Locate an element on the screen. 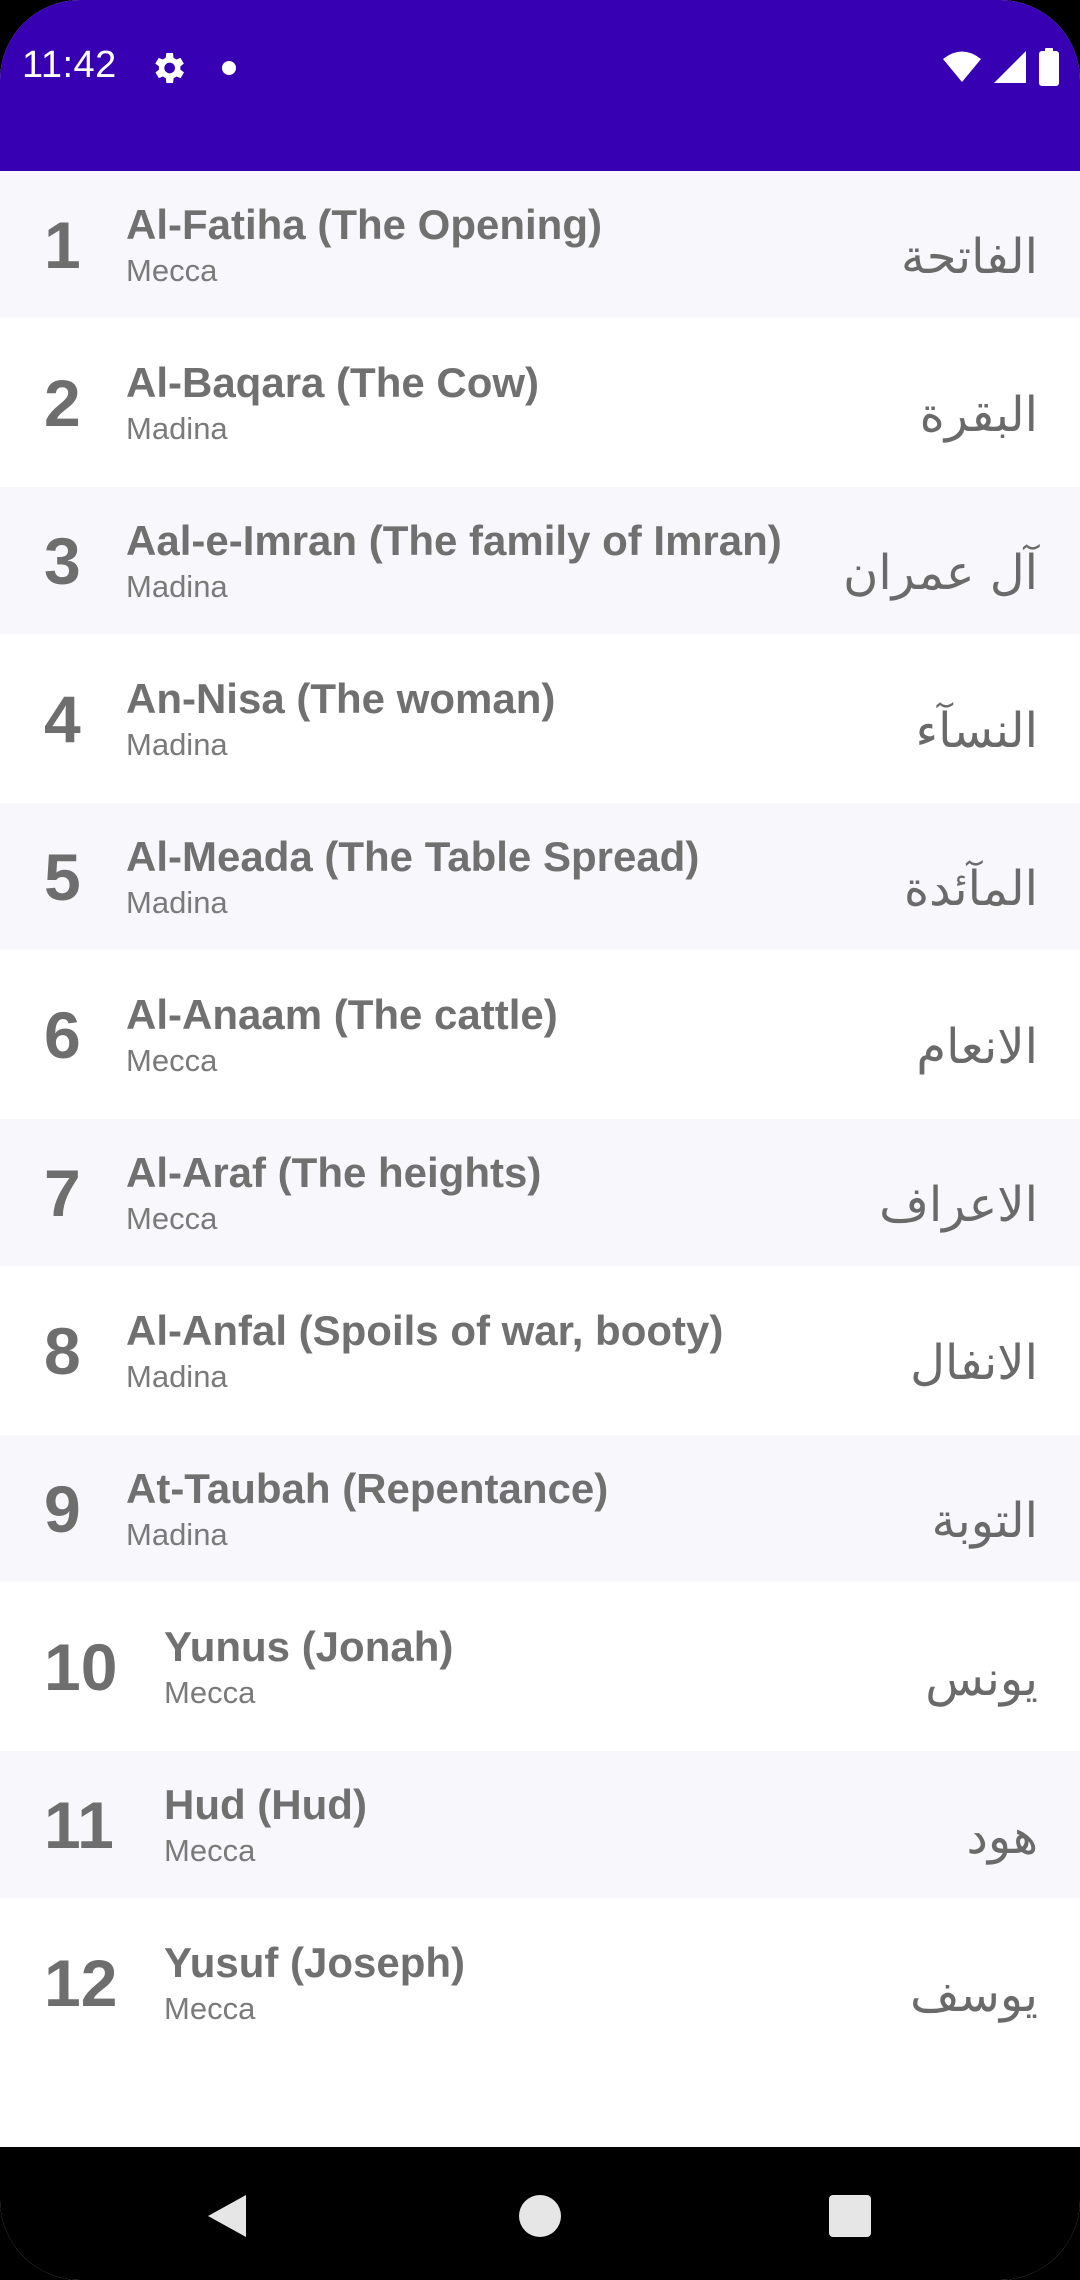 The width and height of the screenshot is (1080, 2280). surah-arabic-name: البقرة is located at coordinates (978, 414).